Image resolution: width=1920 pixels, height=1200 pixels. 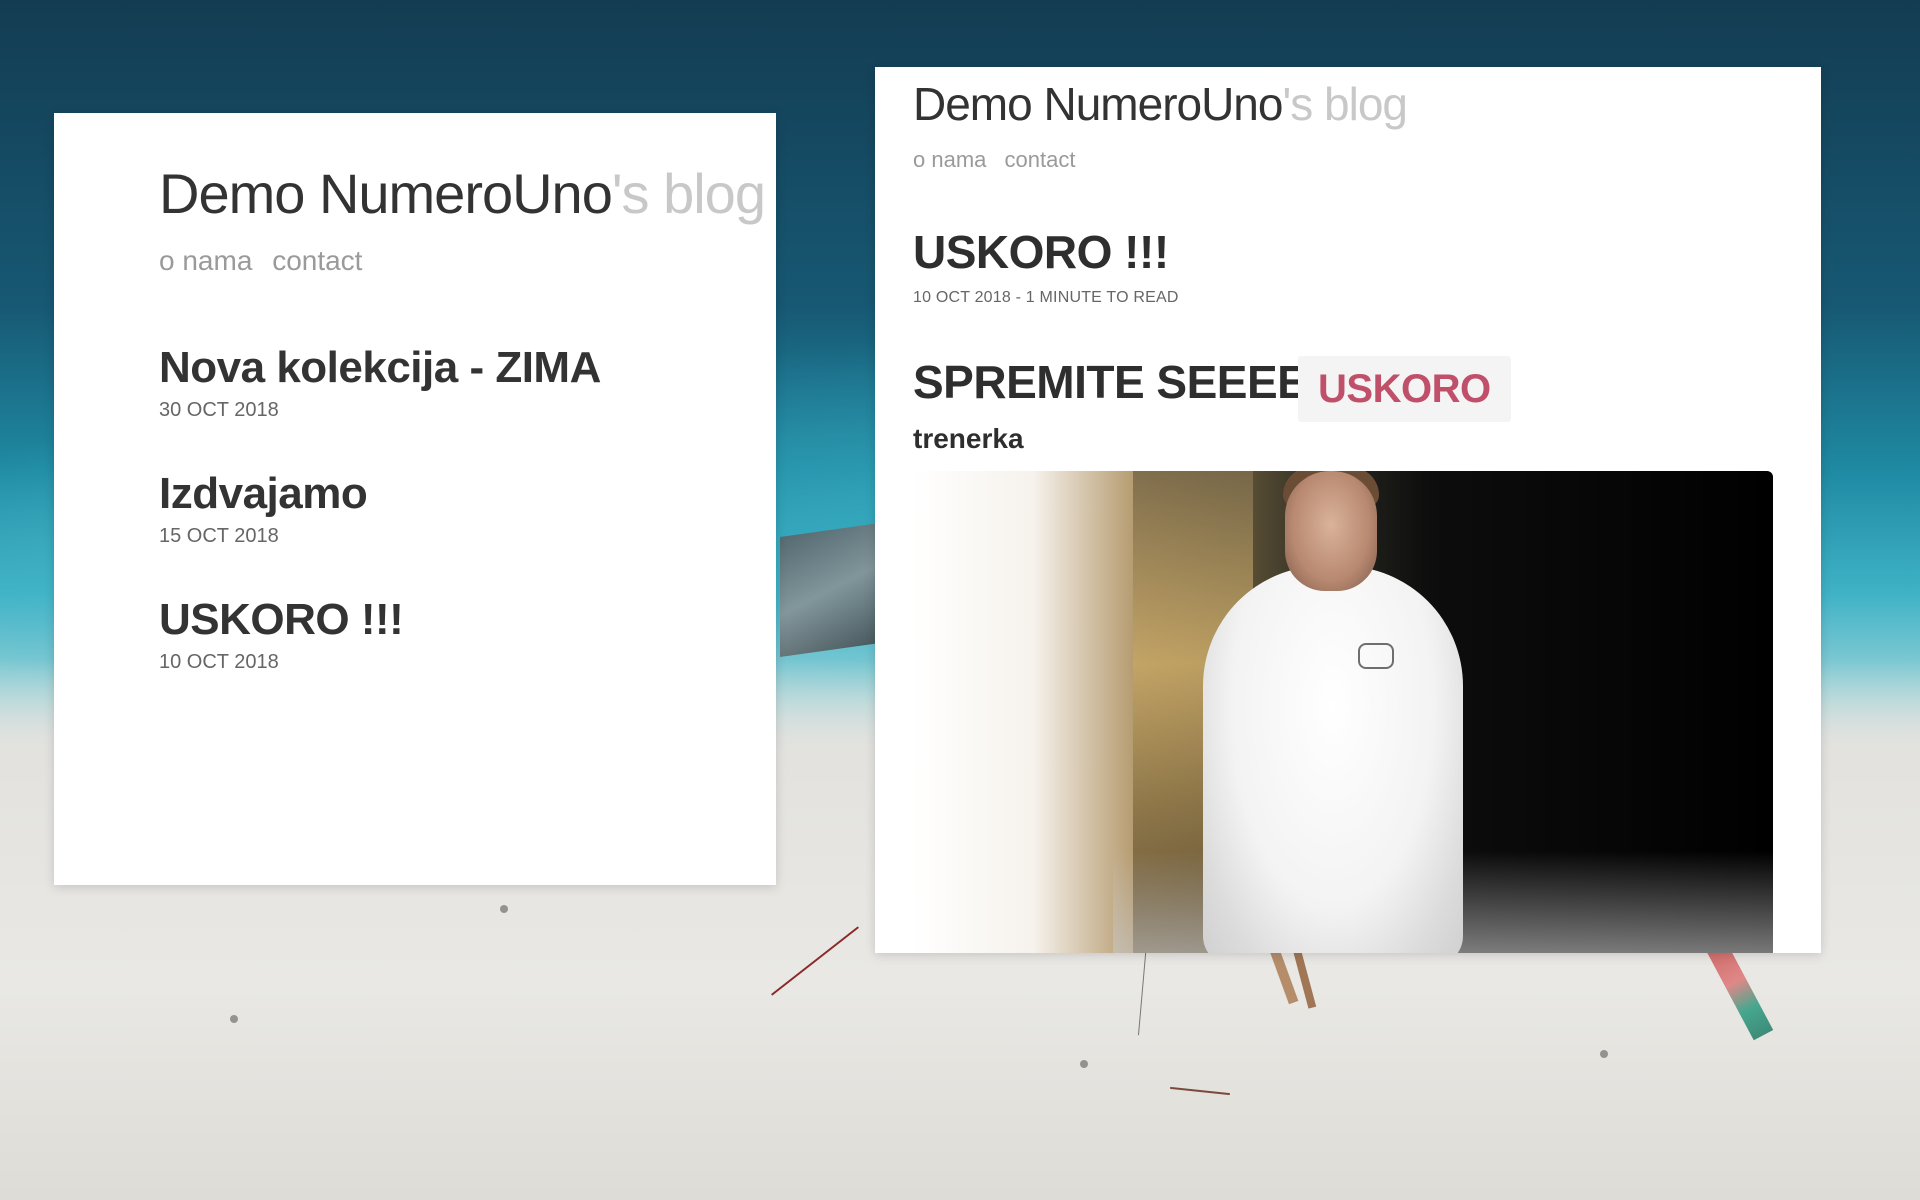 I want to click on post-list-item: Nova kolekcija - ZIMA 30 OCT 2018, so click(x=380, y=382).